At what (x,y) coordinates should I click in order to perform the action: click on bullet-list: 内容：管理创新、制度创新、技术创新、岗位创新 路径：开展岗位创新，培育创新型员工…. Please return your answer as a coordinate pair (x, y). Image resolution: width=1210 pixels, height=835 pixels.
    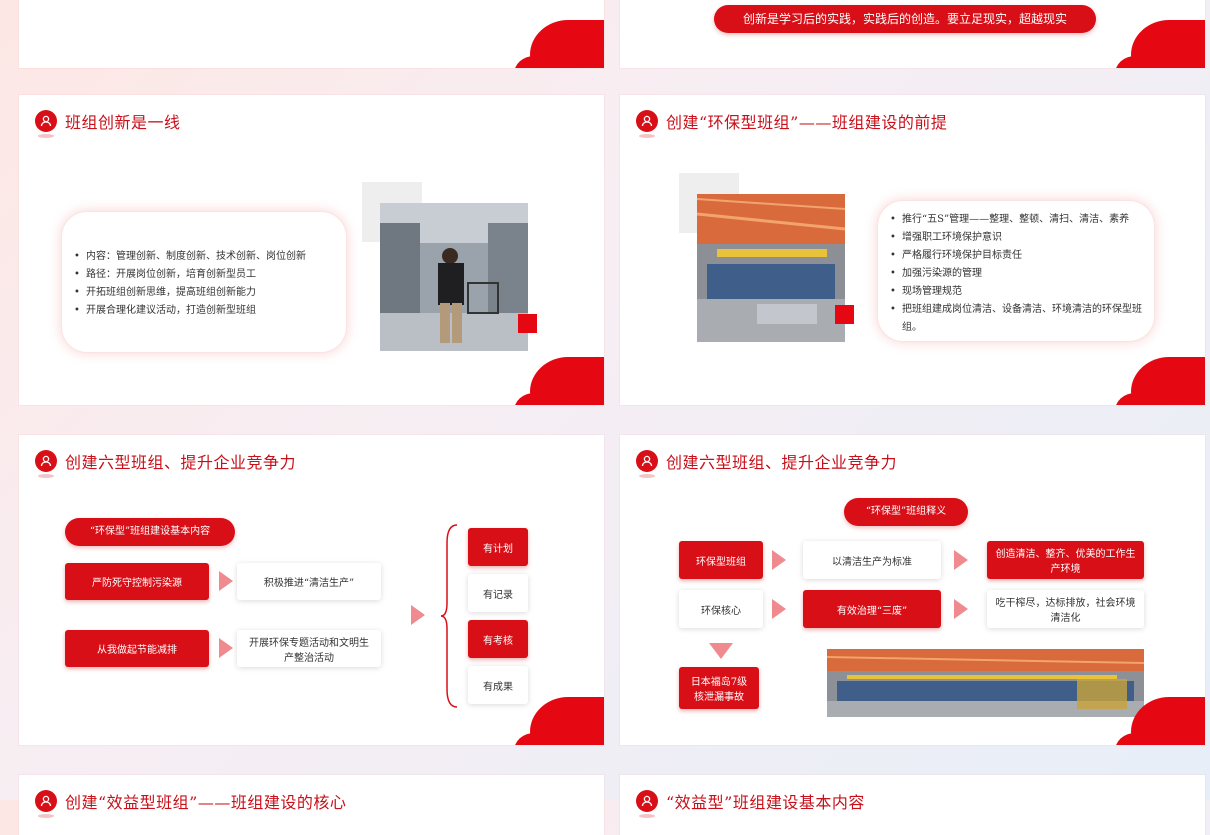
    Looking at the image, I should click on (189, 284).